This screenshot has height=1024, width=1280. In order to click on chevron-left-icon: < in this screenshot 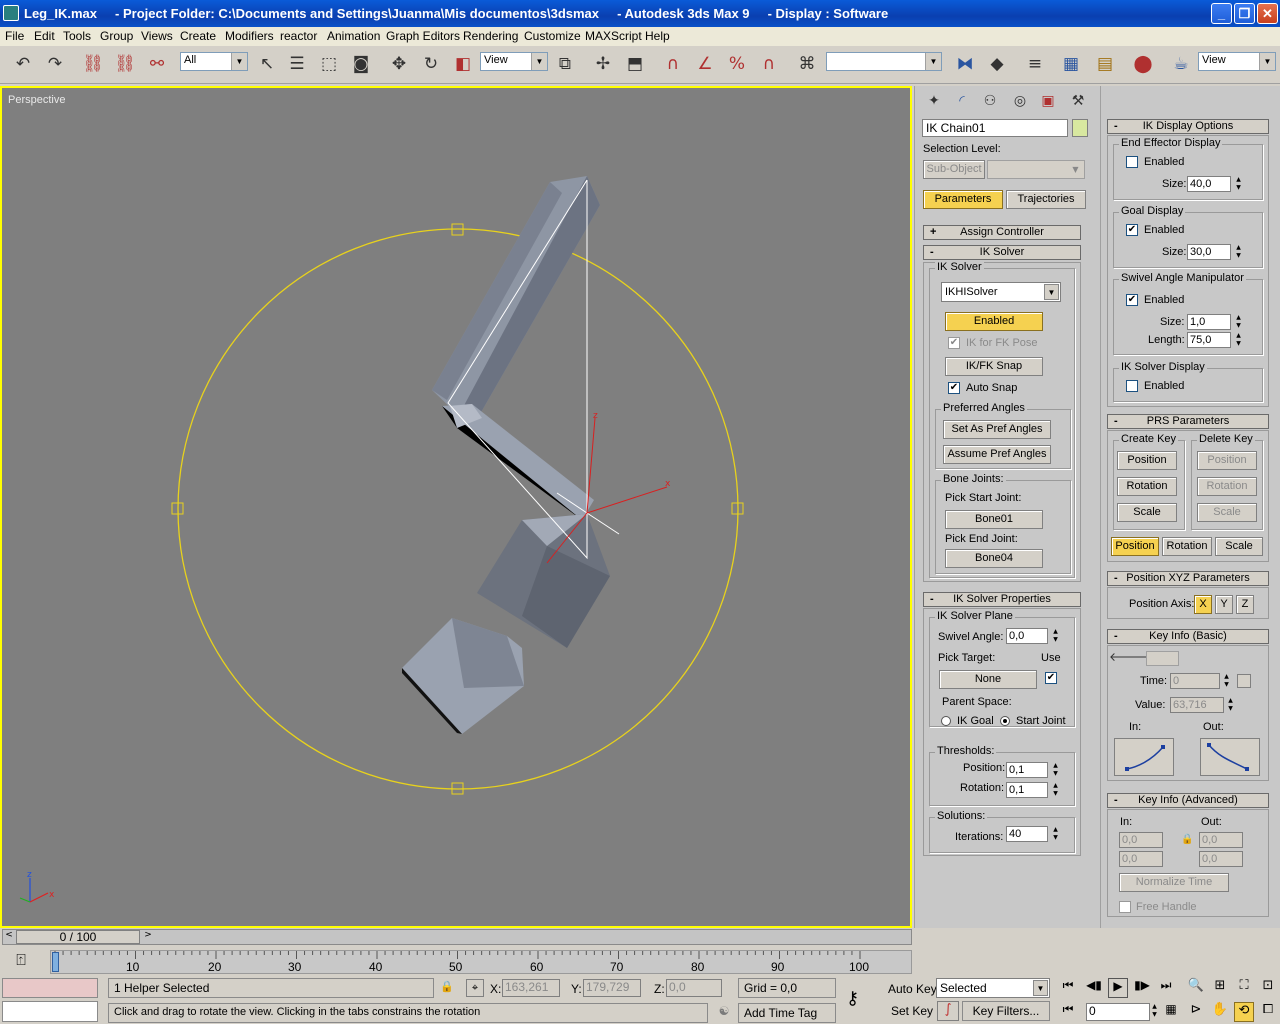, I will do `click(9, 937)`.